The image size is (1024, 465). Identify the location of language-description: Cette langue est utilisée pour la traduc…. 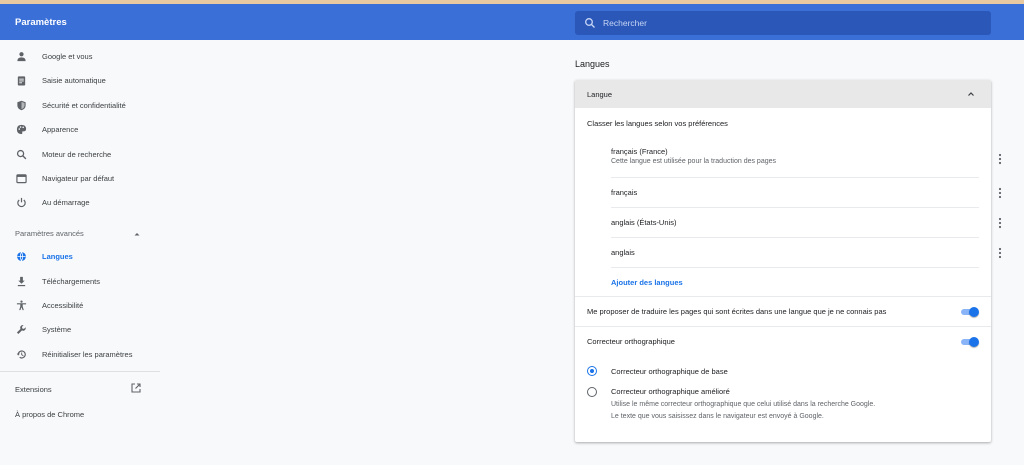
(693, 161).